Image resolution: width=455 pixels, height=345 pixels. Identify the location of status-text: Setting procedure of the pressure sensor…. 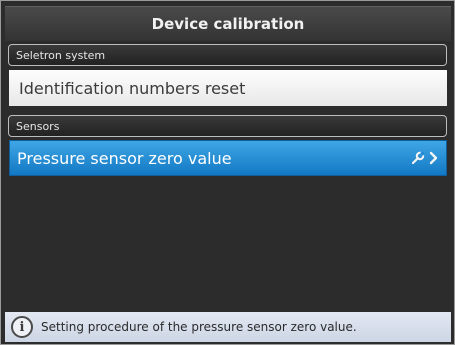
(199, 327).